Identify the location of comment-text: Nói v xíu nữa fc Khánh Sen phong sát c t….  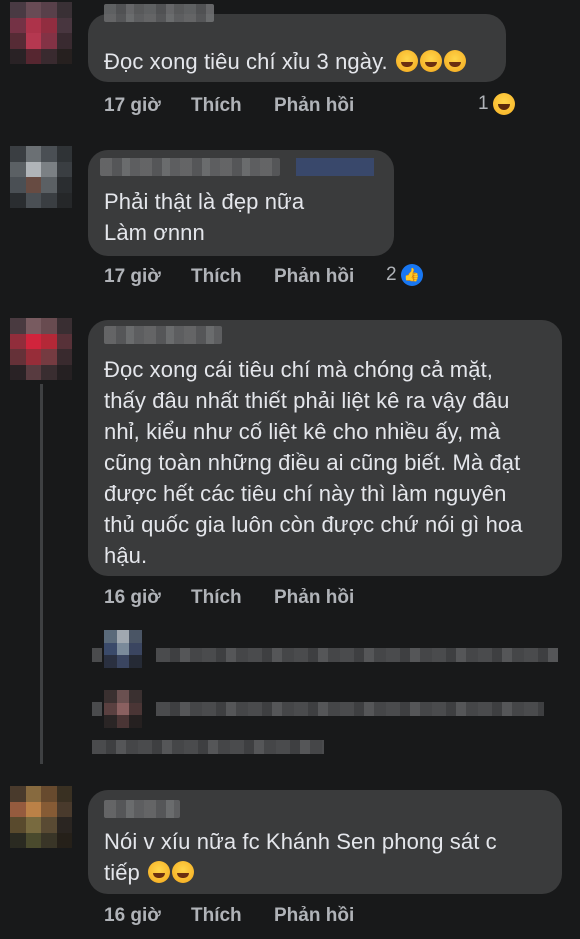
(300, 857).